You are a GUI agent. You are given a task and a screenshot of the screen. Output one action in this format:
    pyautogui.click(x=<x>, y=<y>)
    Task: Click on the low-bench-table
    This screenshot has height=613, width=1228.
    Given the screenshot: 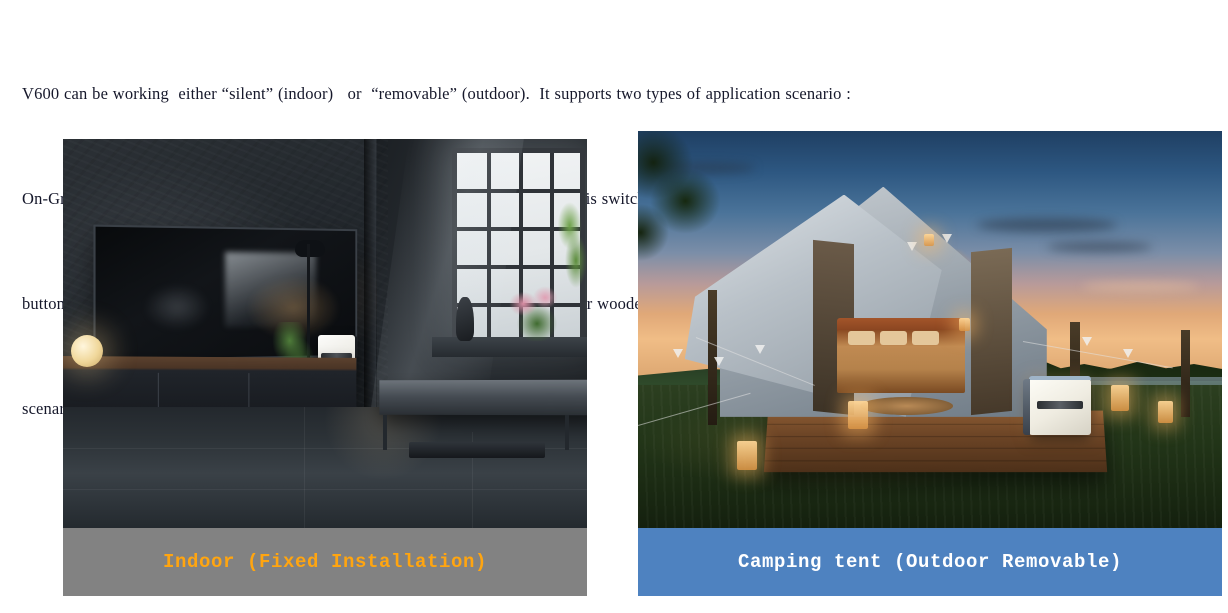 What is the action you would take?
    pyautogui.click(x=483, y=397)
    